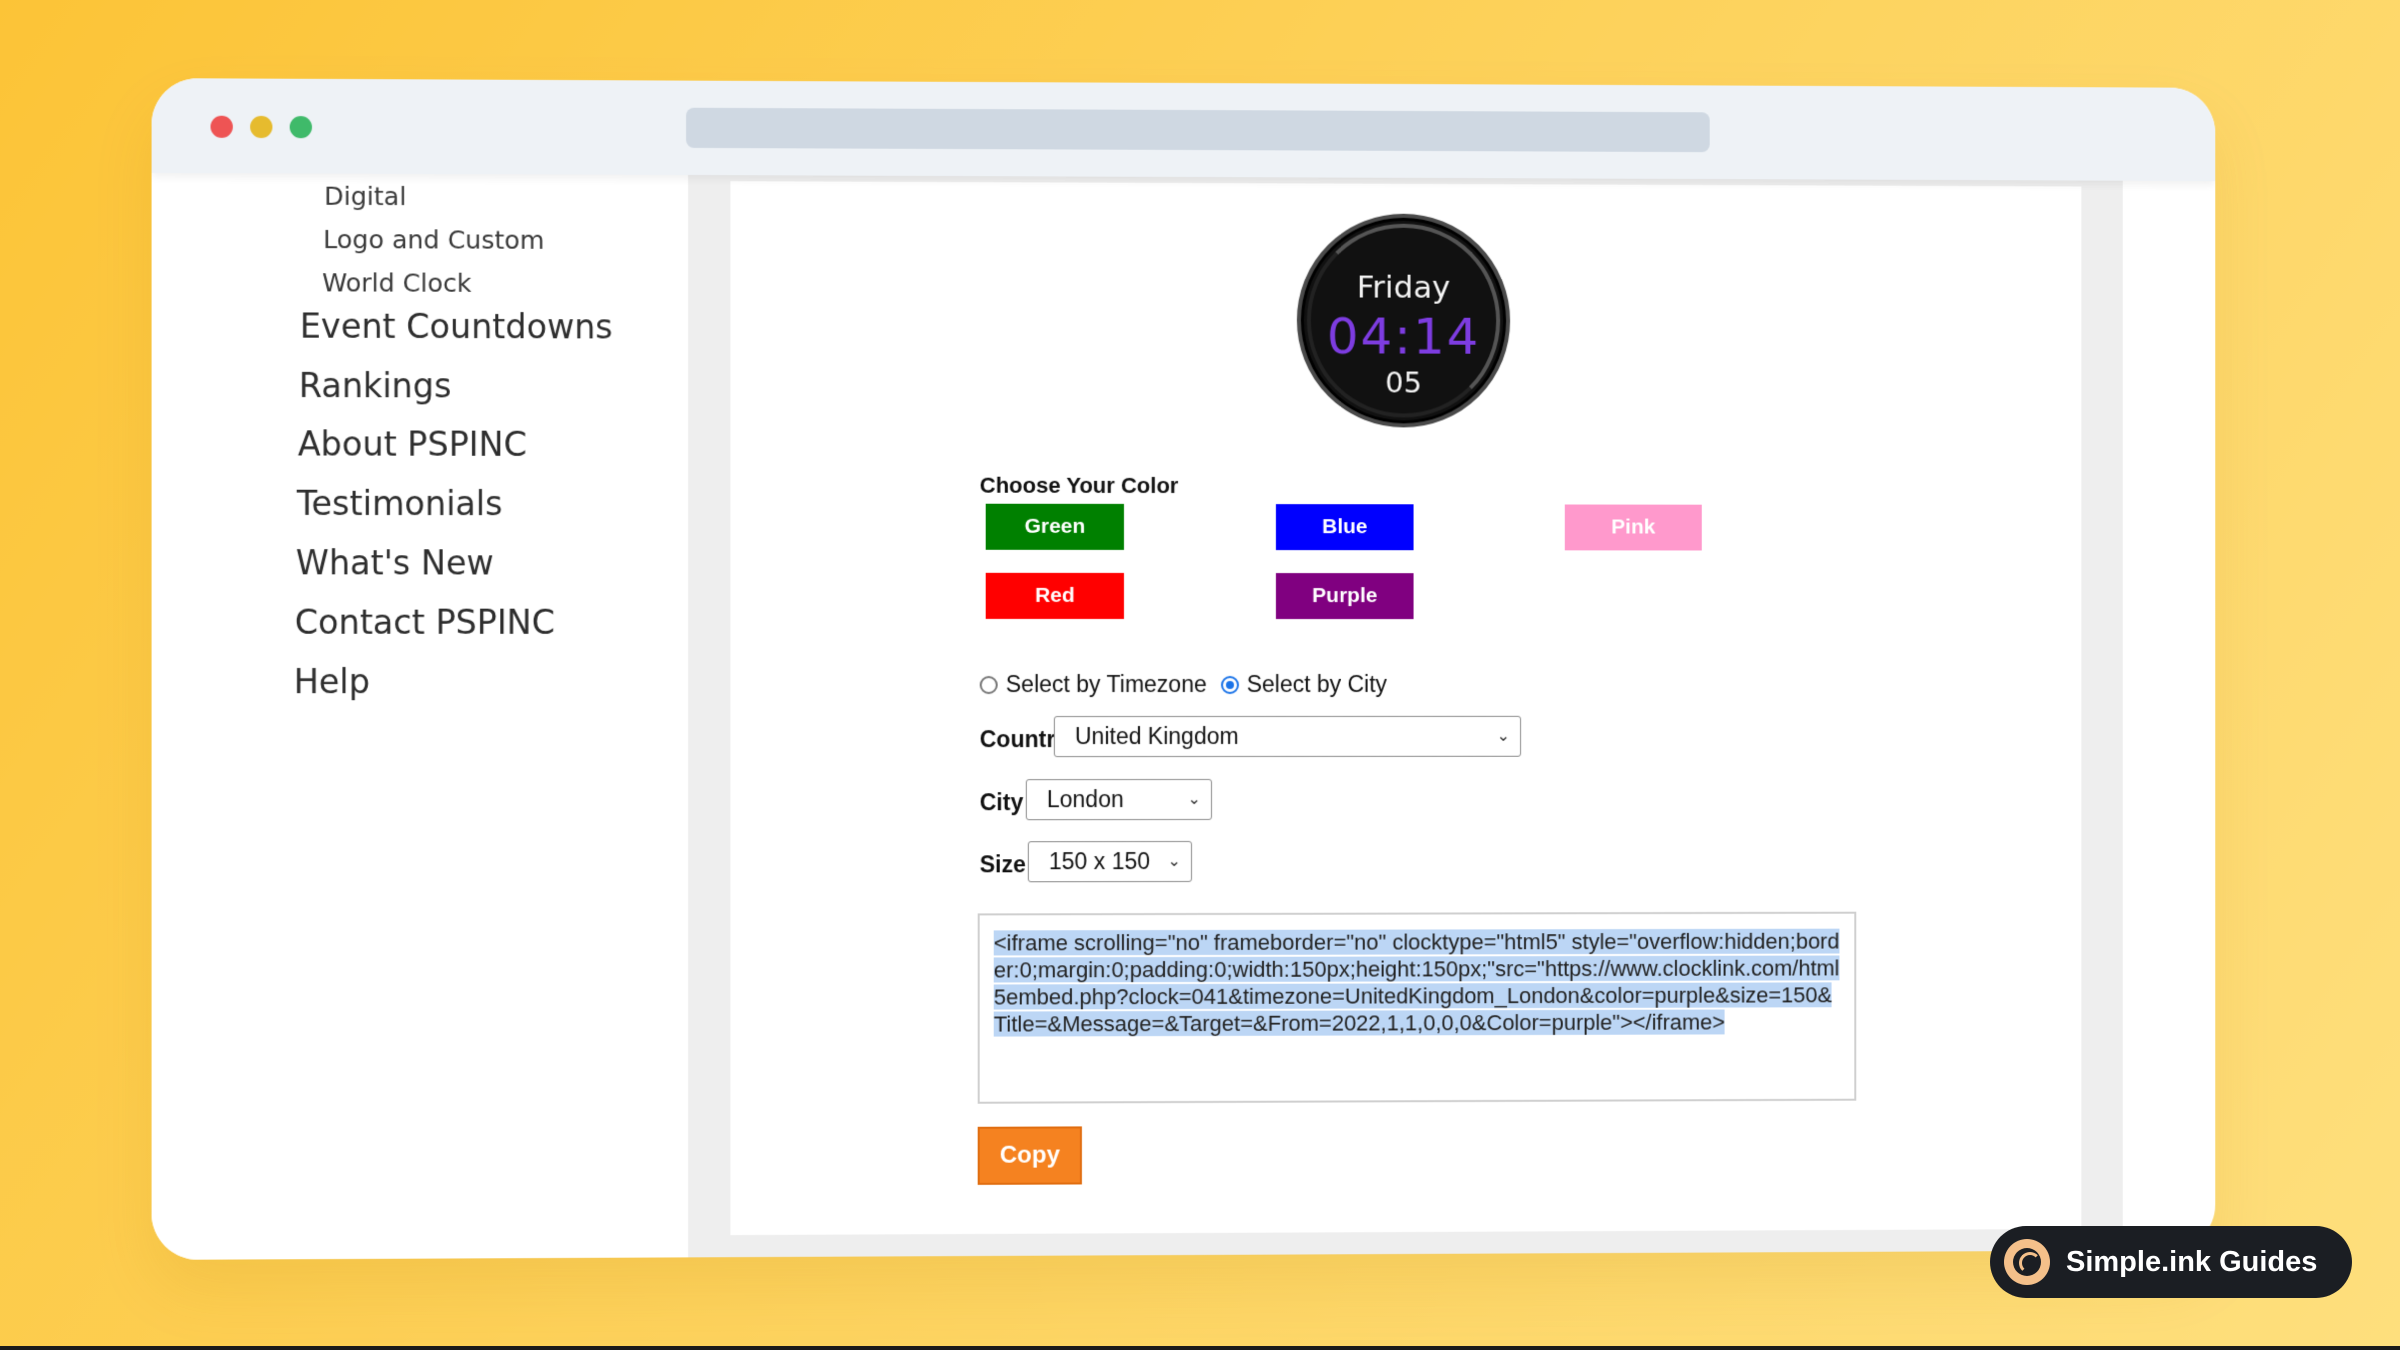  I want to click on sidebar-item-whats-new: What's New, so click(395, 562).